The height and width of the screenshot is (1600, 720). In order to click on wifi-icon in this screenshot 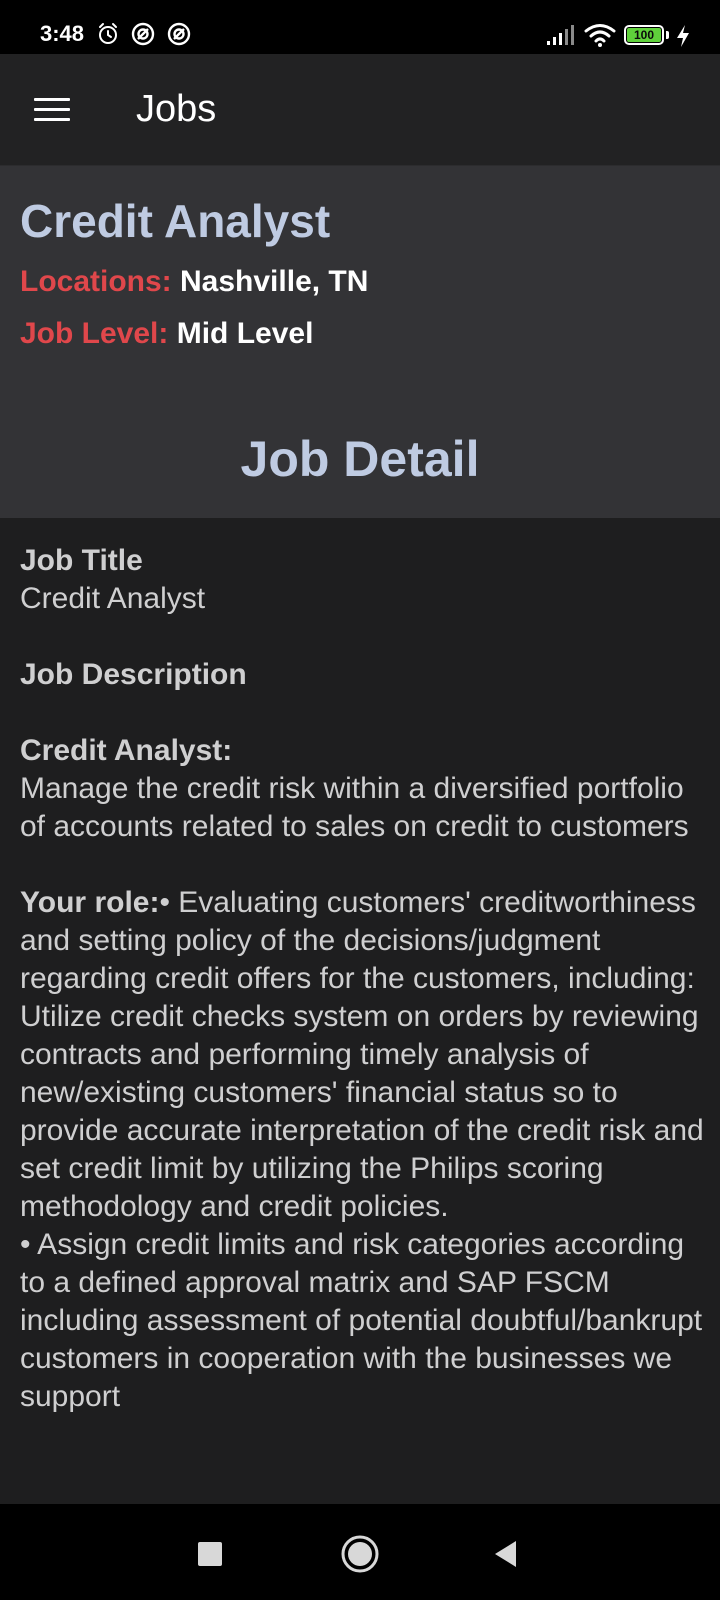, I will do `click(600, 35)`.